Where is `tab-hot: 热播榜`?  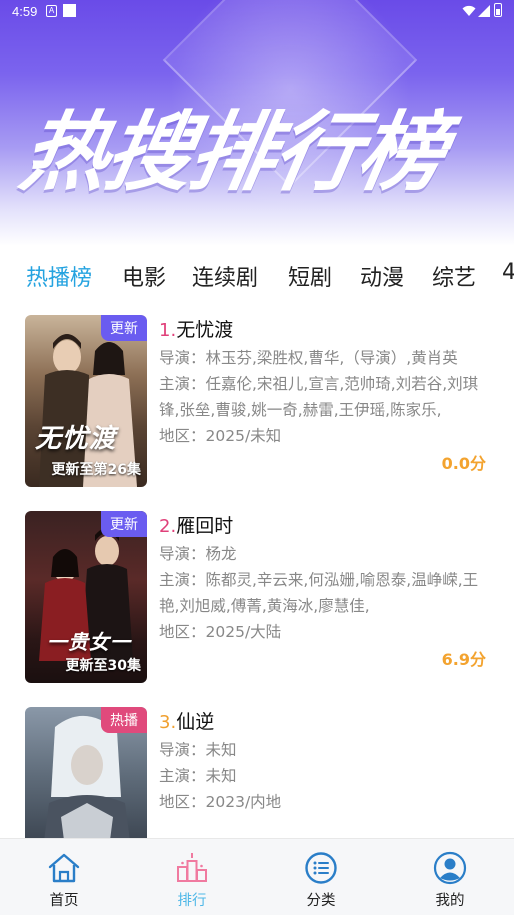
tab-hot: 热播榜 is located at coordinates (59, 276).